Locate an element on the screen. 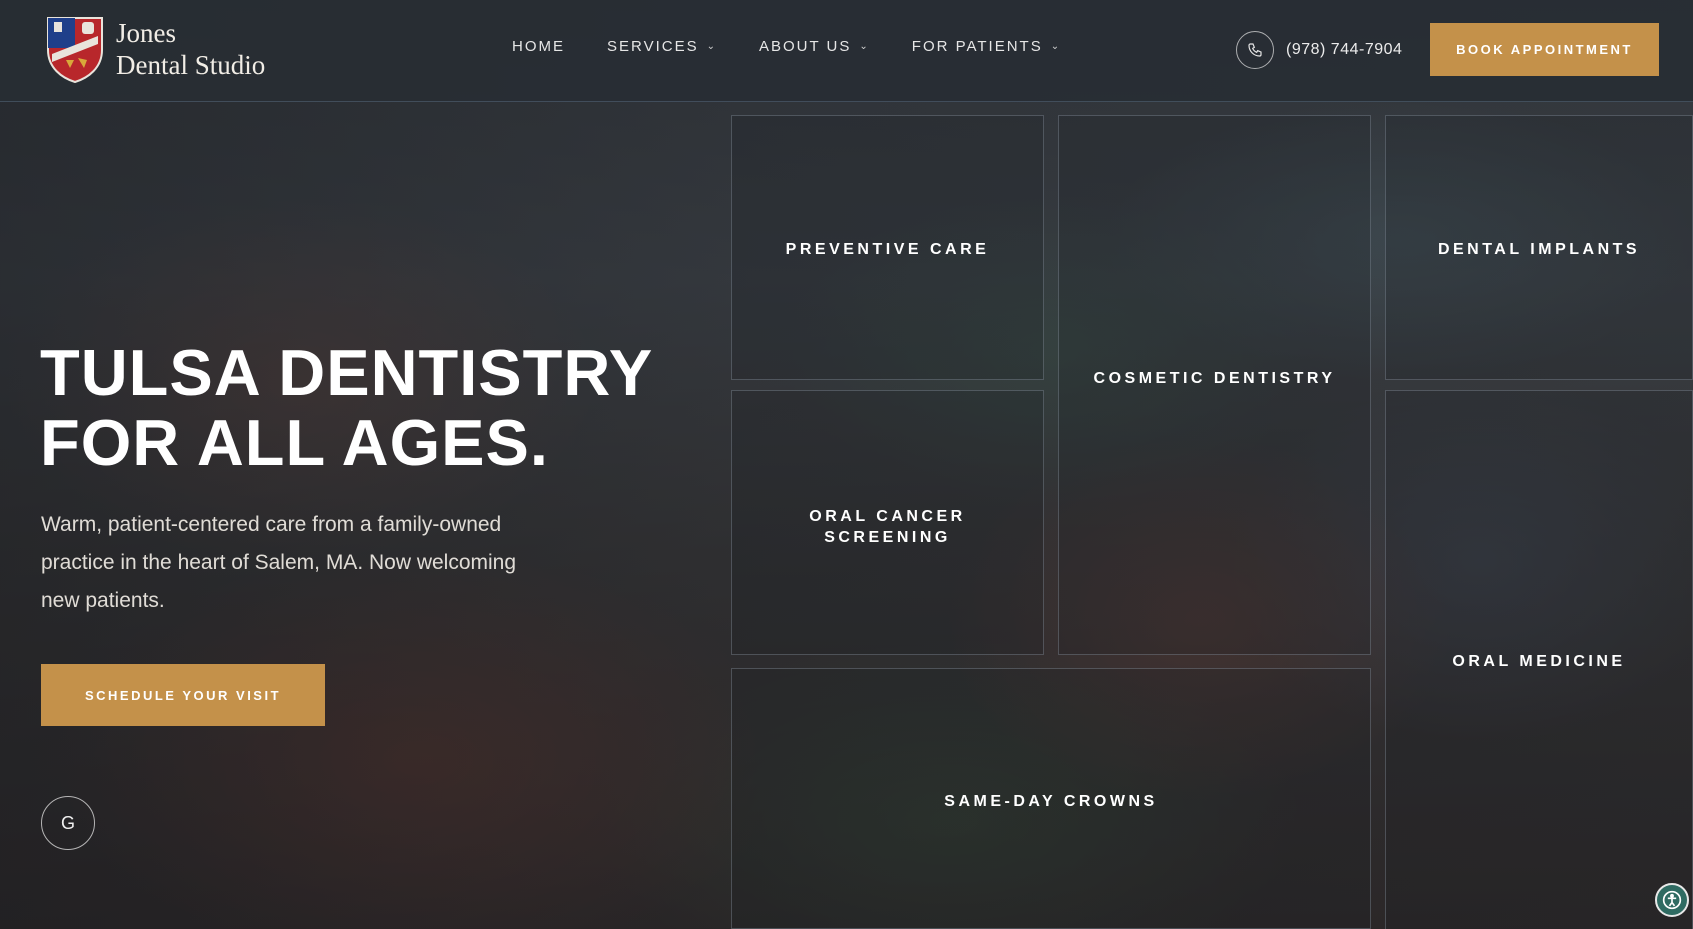 The height and width of the screenshot is (929, 1693). service-tile-oral-cancer-screening: ORAL CANCER SCREENING is located at coordinates (887, 522).